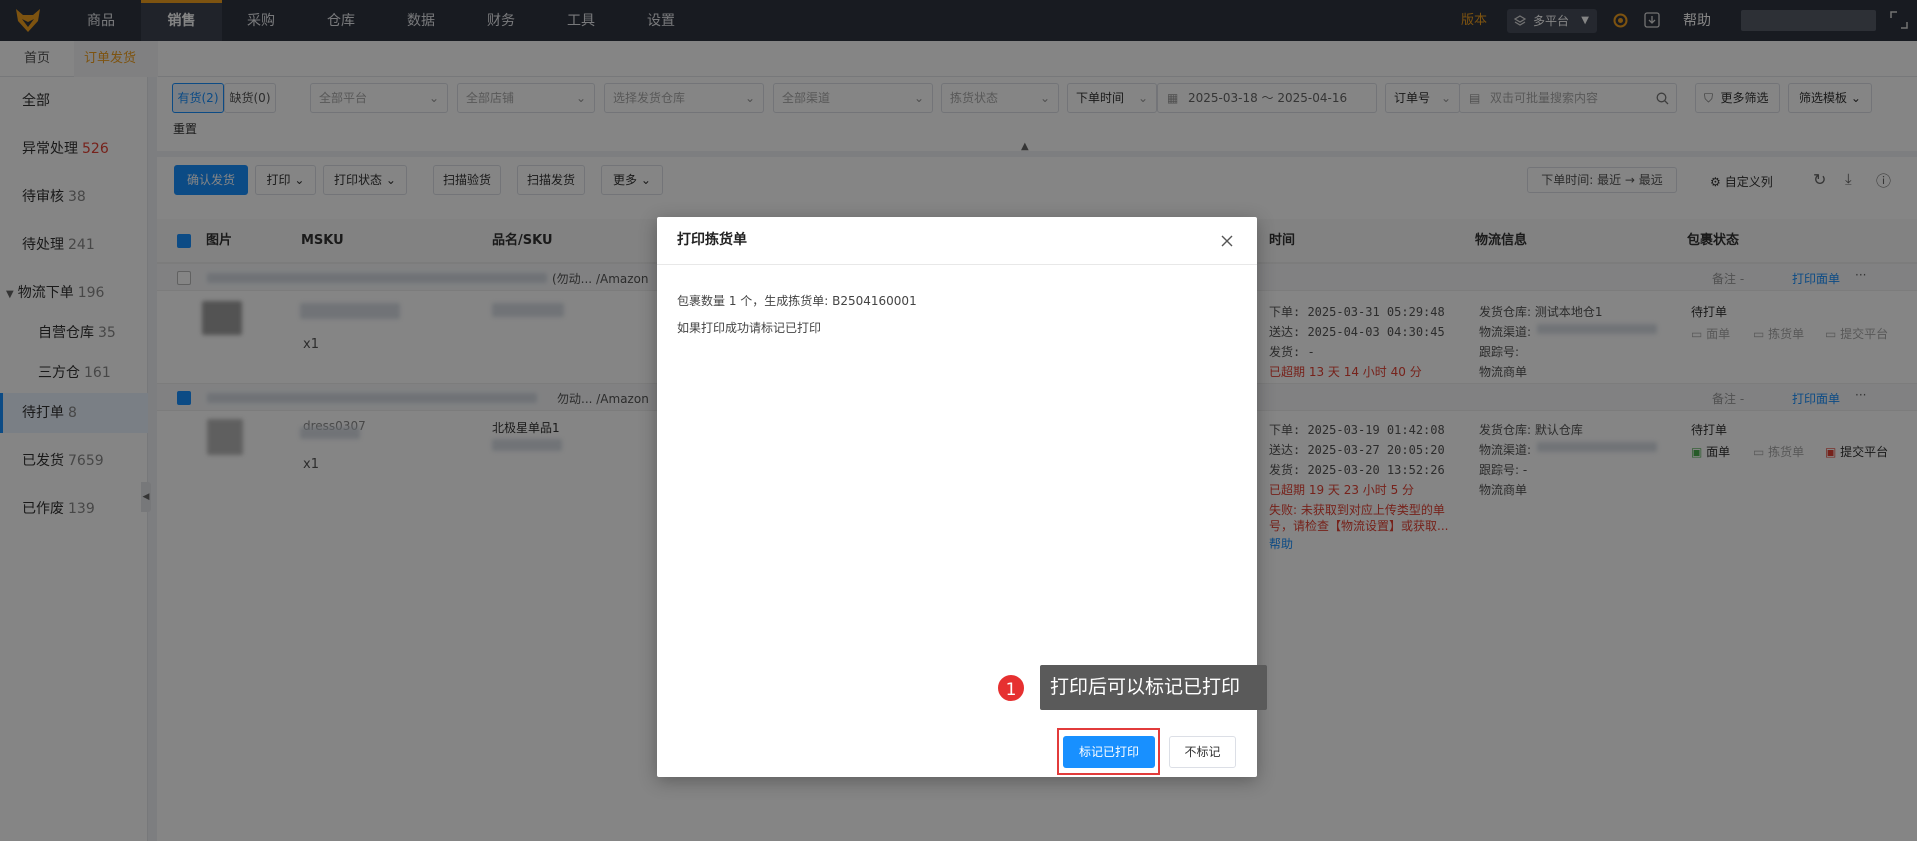  I want to click on guide-tooltip: 打印后可以标记已打印, so click(1153, 687).